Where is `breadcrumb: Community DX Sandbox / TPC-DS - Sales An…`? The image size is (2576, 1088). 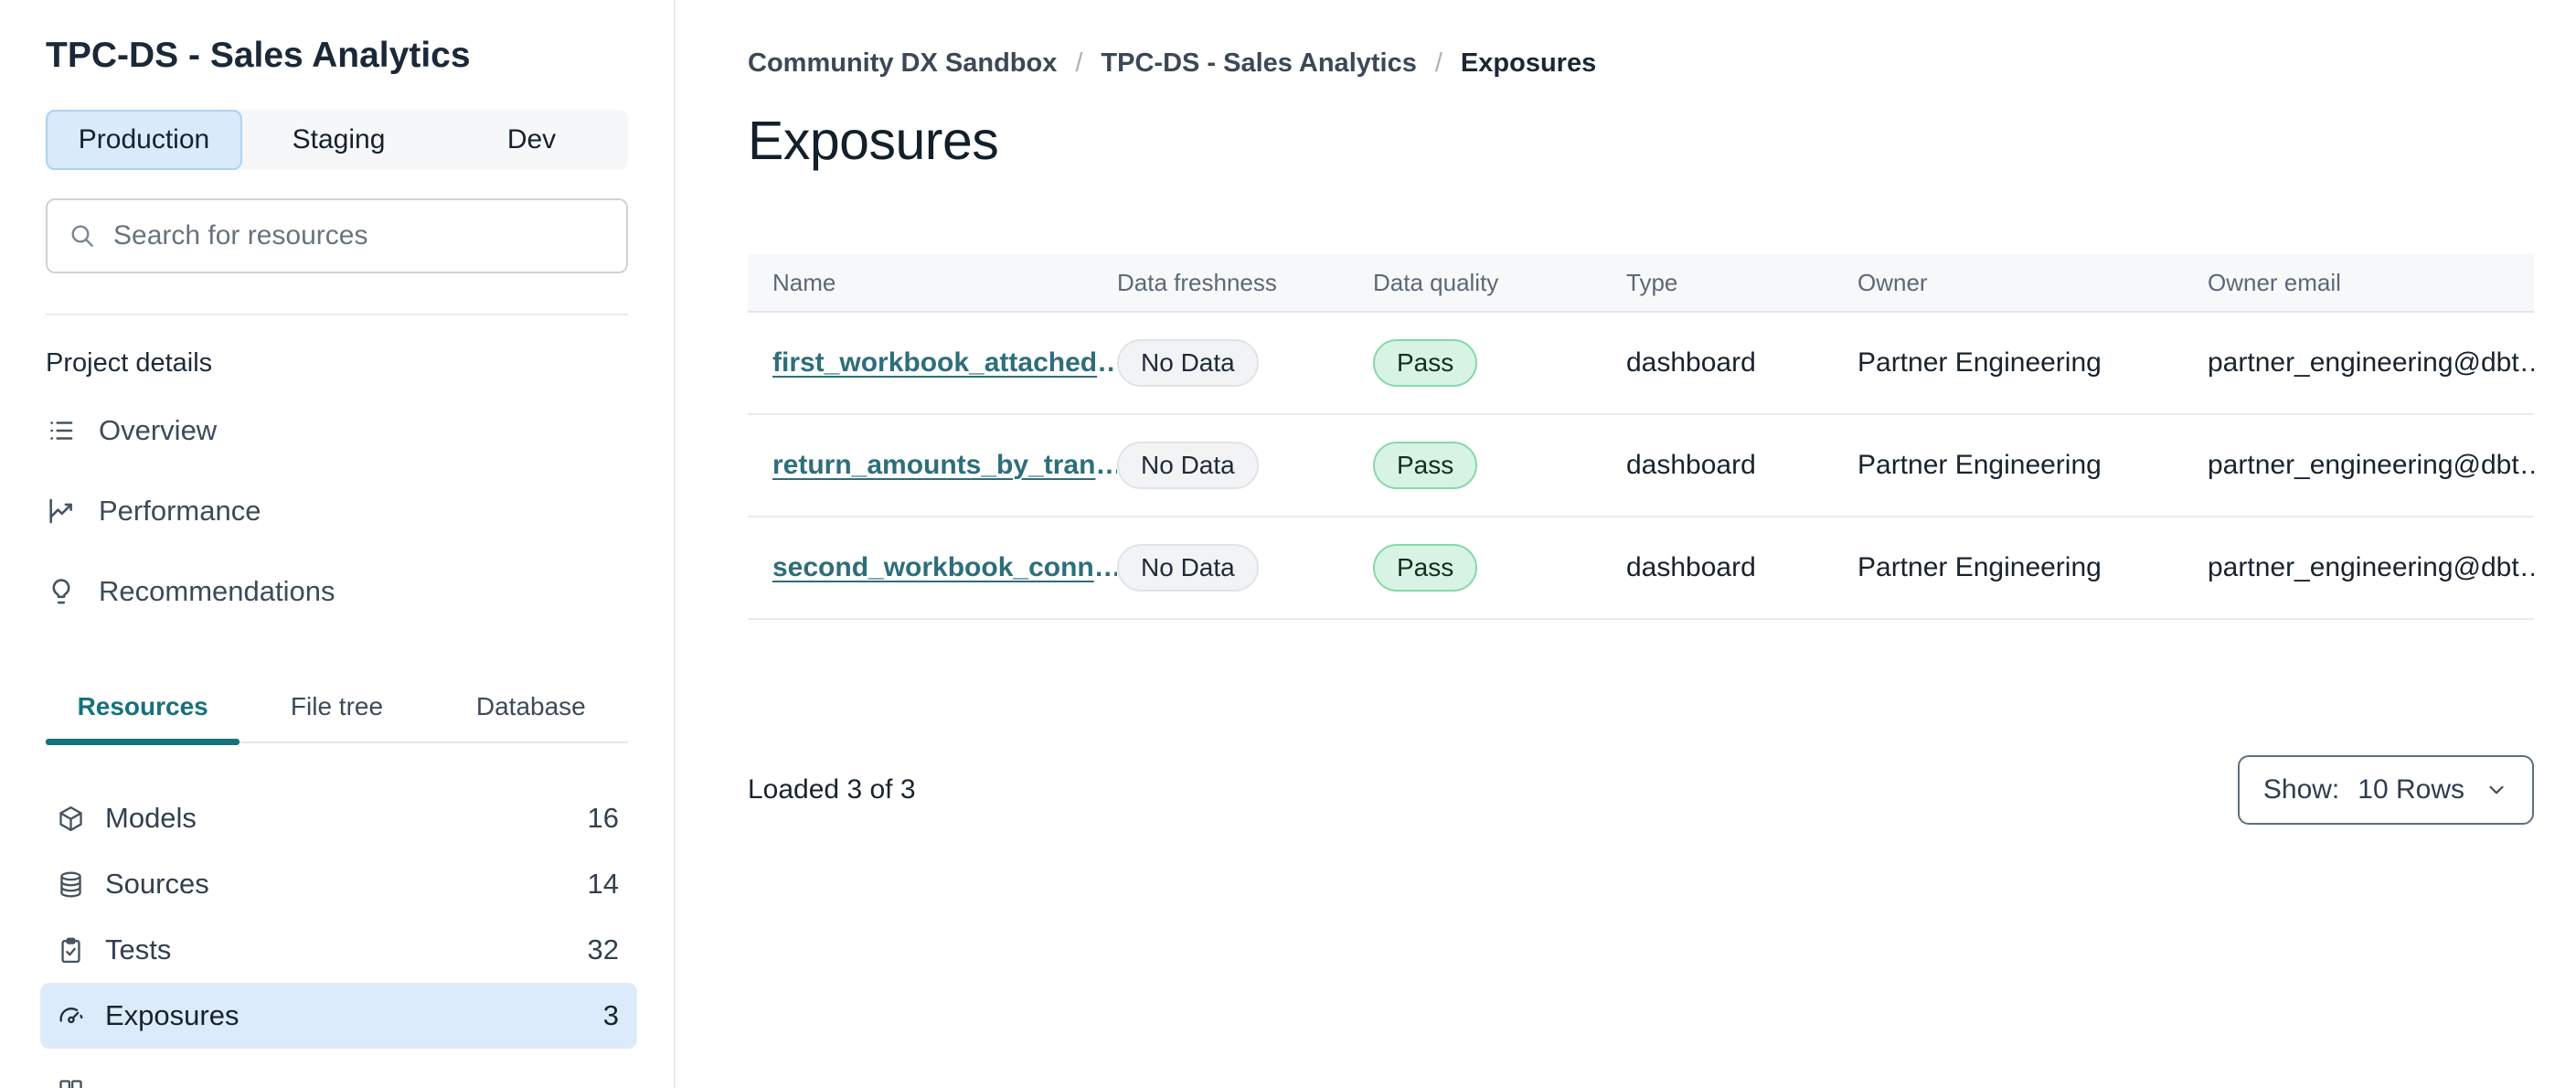
breadcrumb: Community DX Sandbox / TPC-DS - Sales An… is located at coordinates (1641, 63).